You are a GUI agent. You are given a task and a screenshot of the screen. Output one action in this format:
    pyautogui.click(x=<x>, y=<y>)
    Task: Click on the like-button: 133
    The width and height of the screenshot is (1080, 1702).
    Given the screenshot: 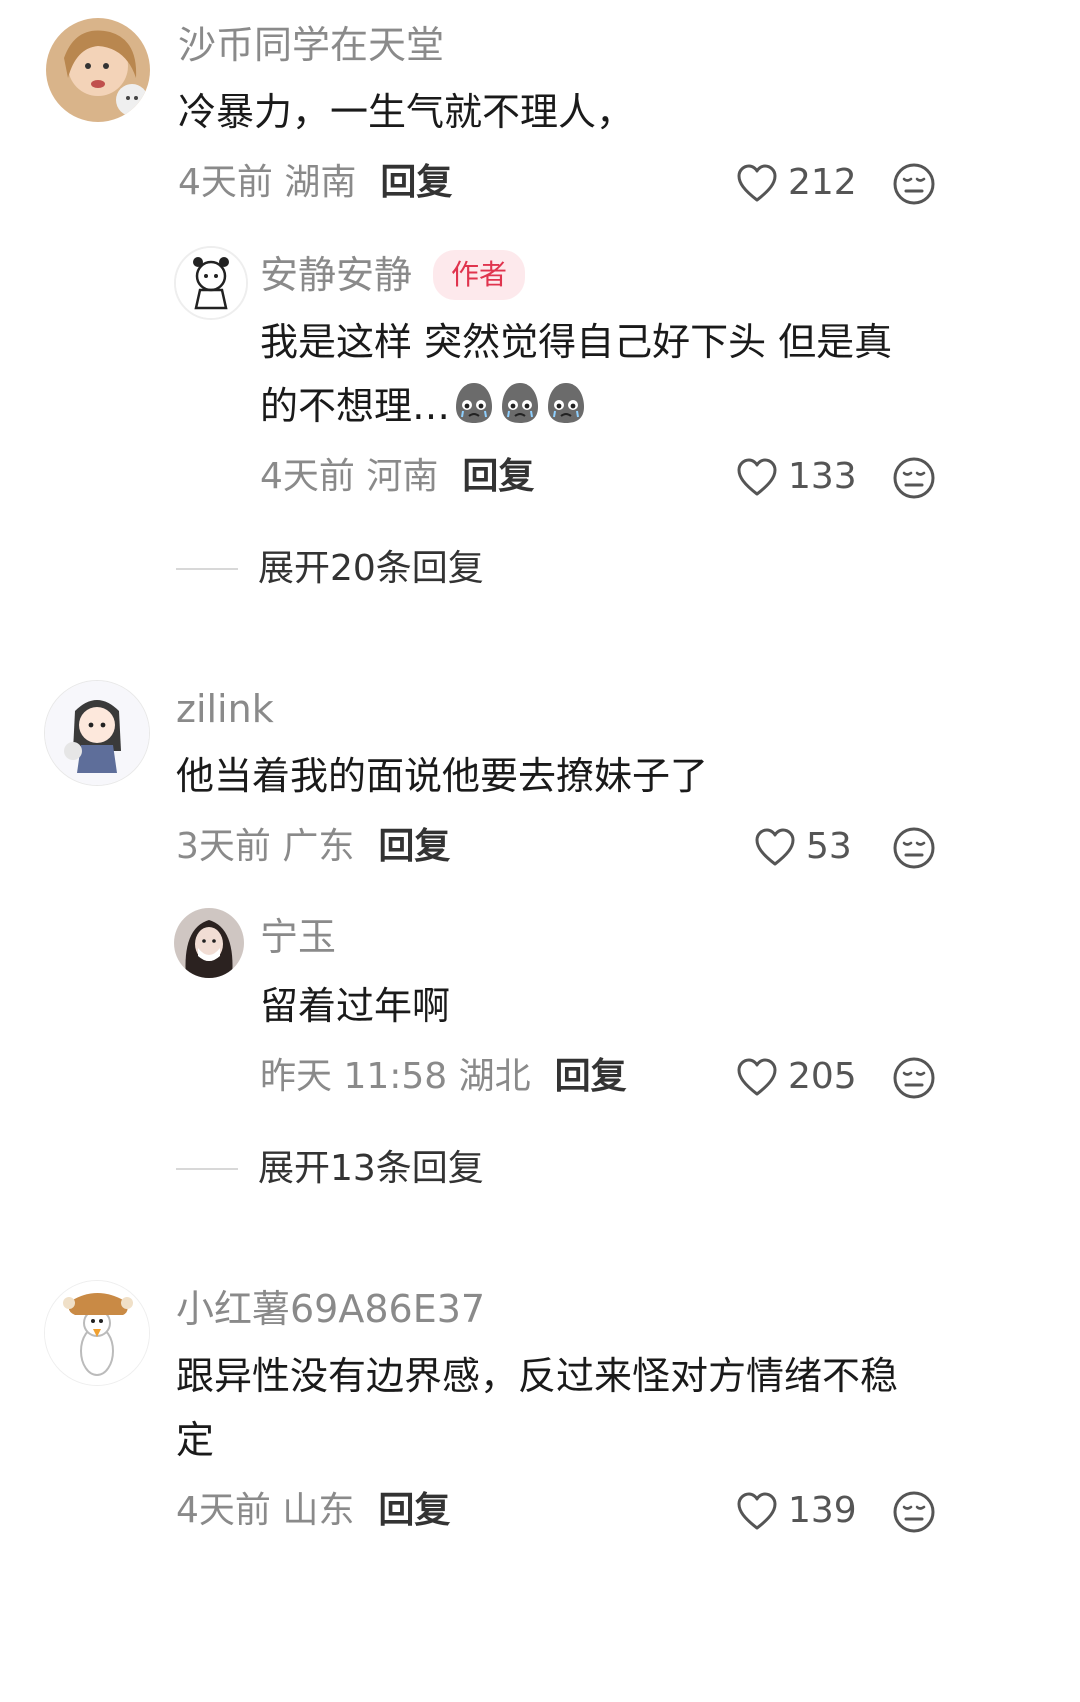 What is the action you would take?
    pyautogui.click(x=796, y=477)
    